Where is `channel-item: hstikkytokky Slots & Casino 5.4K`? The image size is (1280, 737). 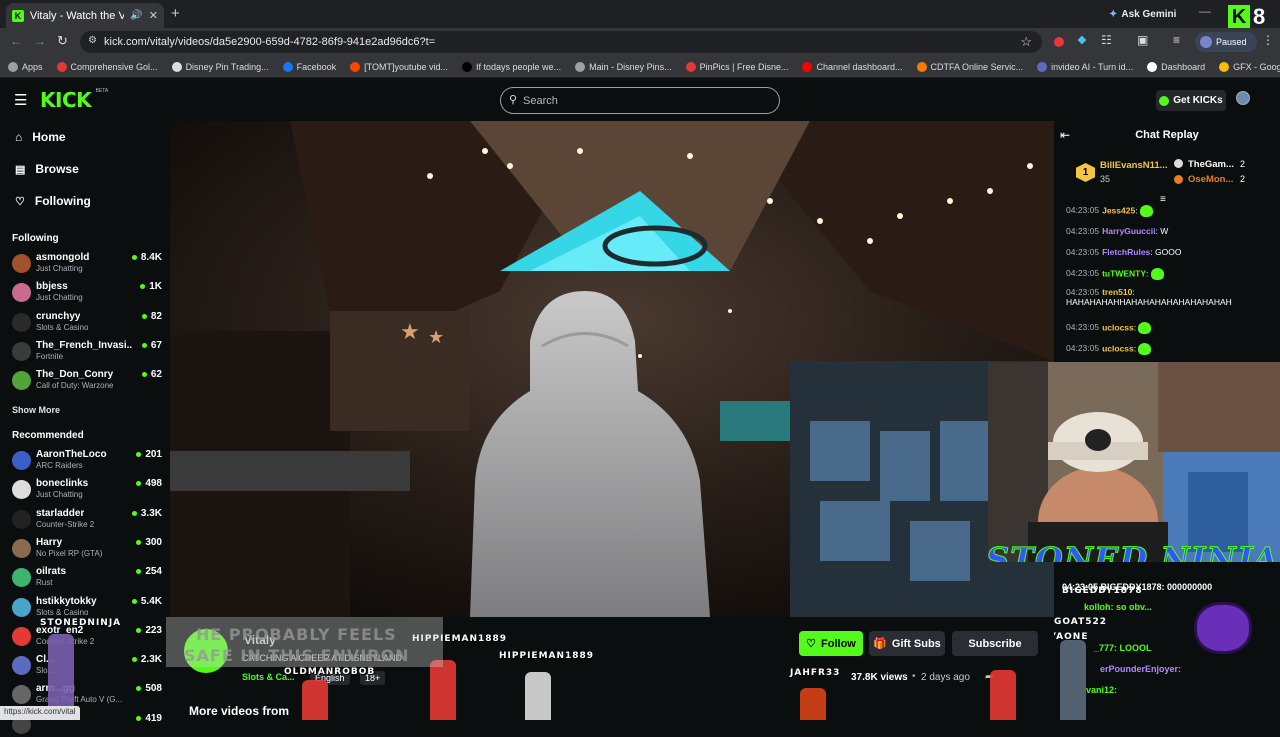 channel-item: hstikkytokky Slots & Casino 5.4K is located at coordinates (87, 607).